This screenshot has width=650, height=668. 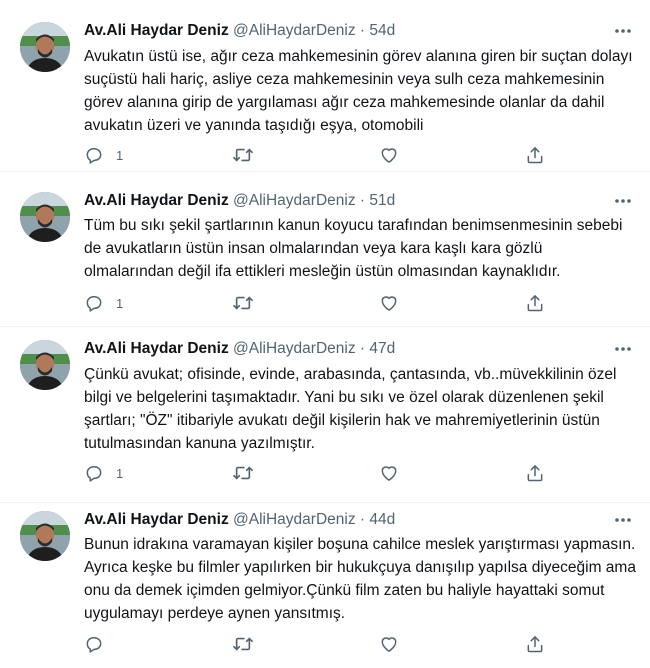 I want to click on tweet-time: 44d, so click(x=382, y=519).